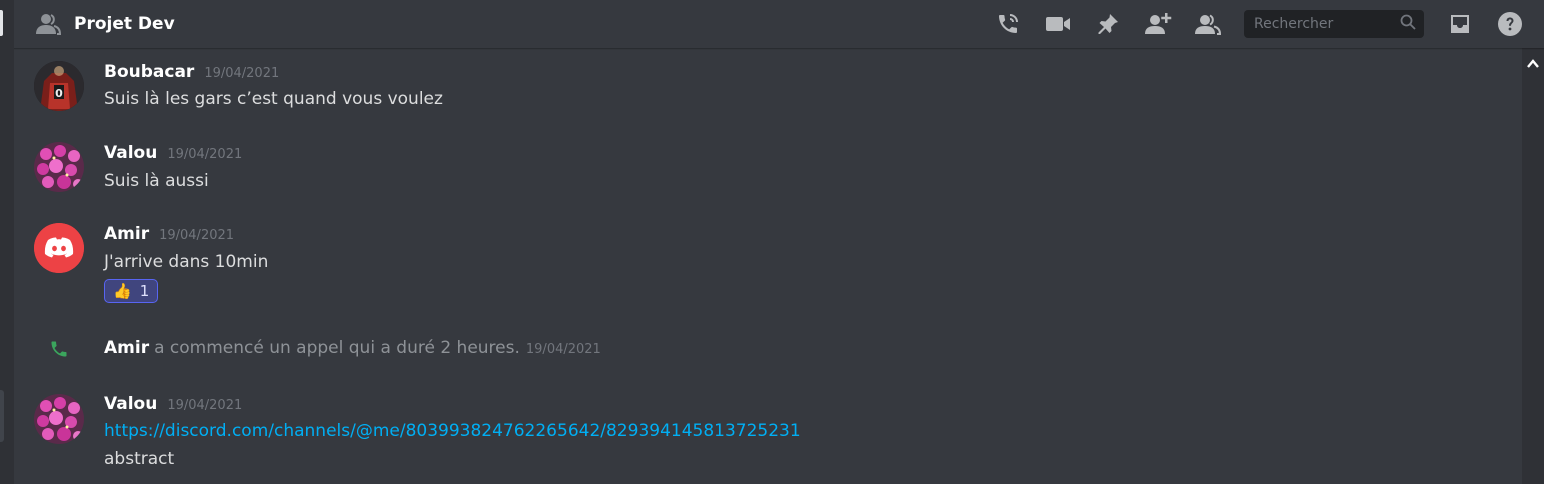  I want to click on message-author: Amir, so click(126, 234).